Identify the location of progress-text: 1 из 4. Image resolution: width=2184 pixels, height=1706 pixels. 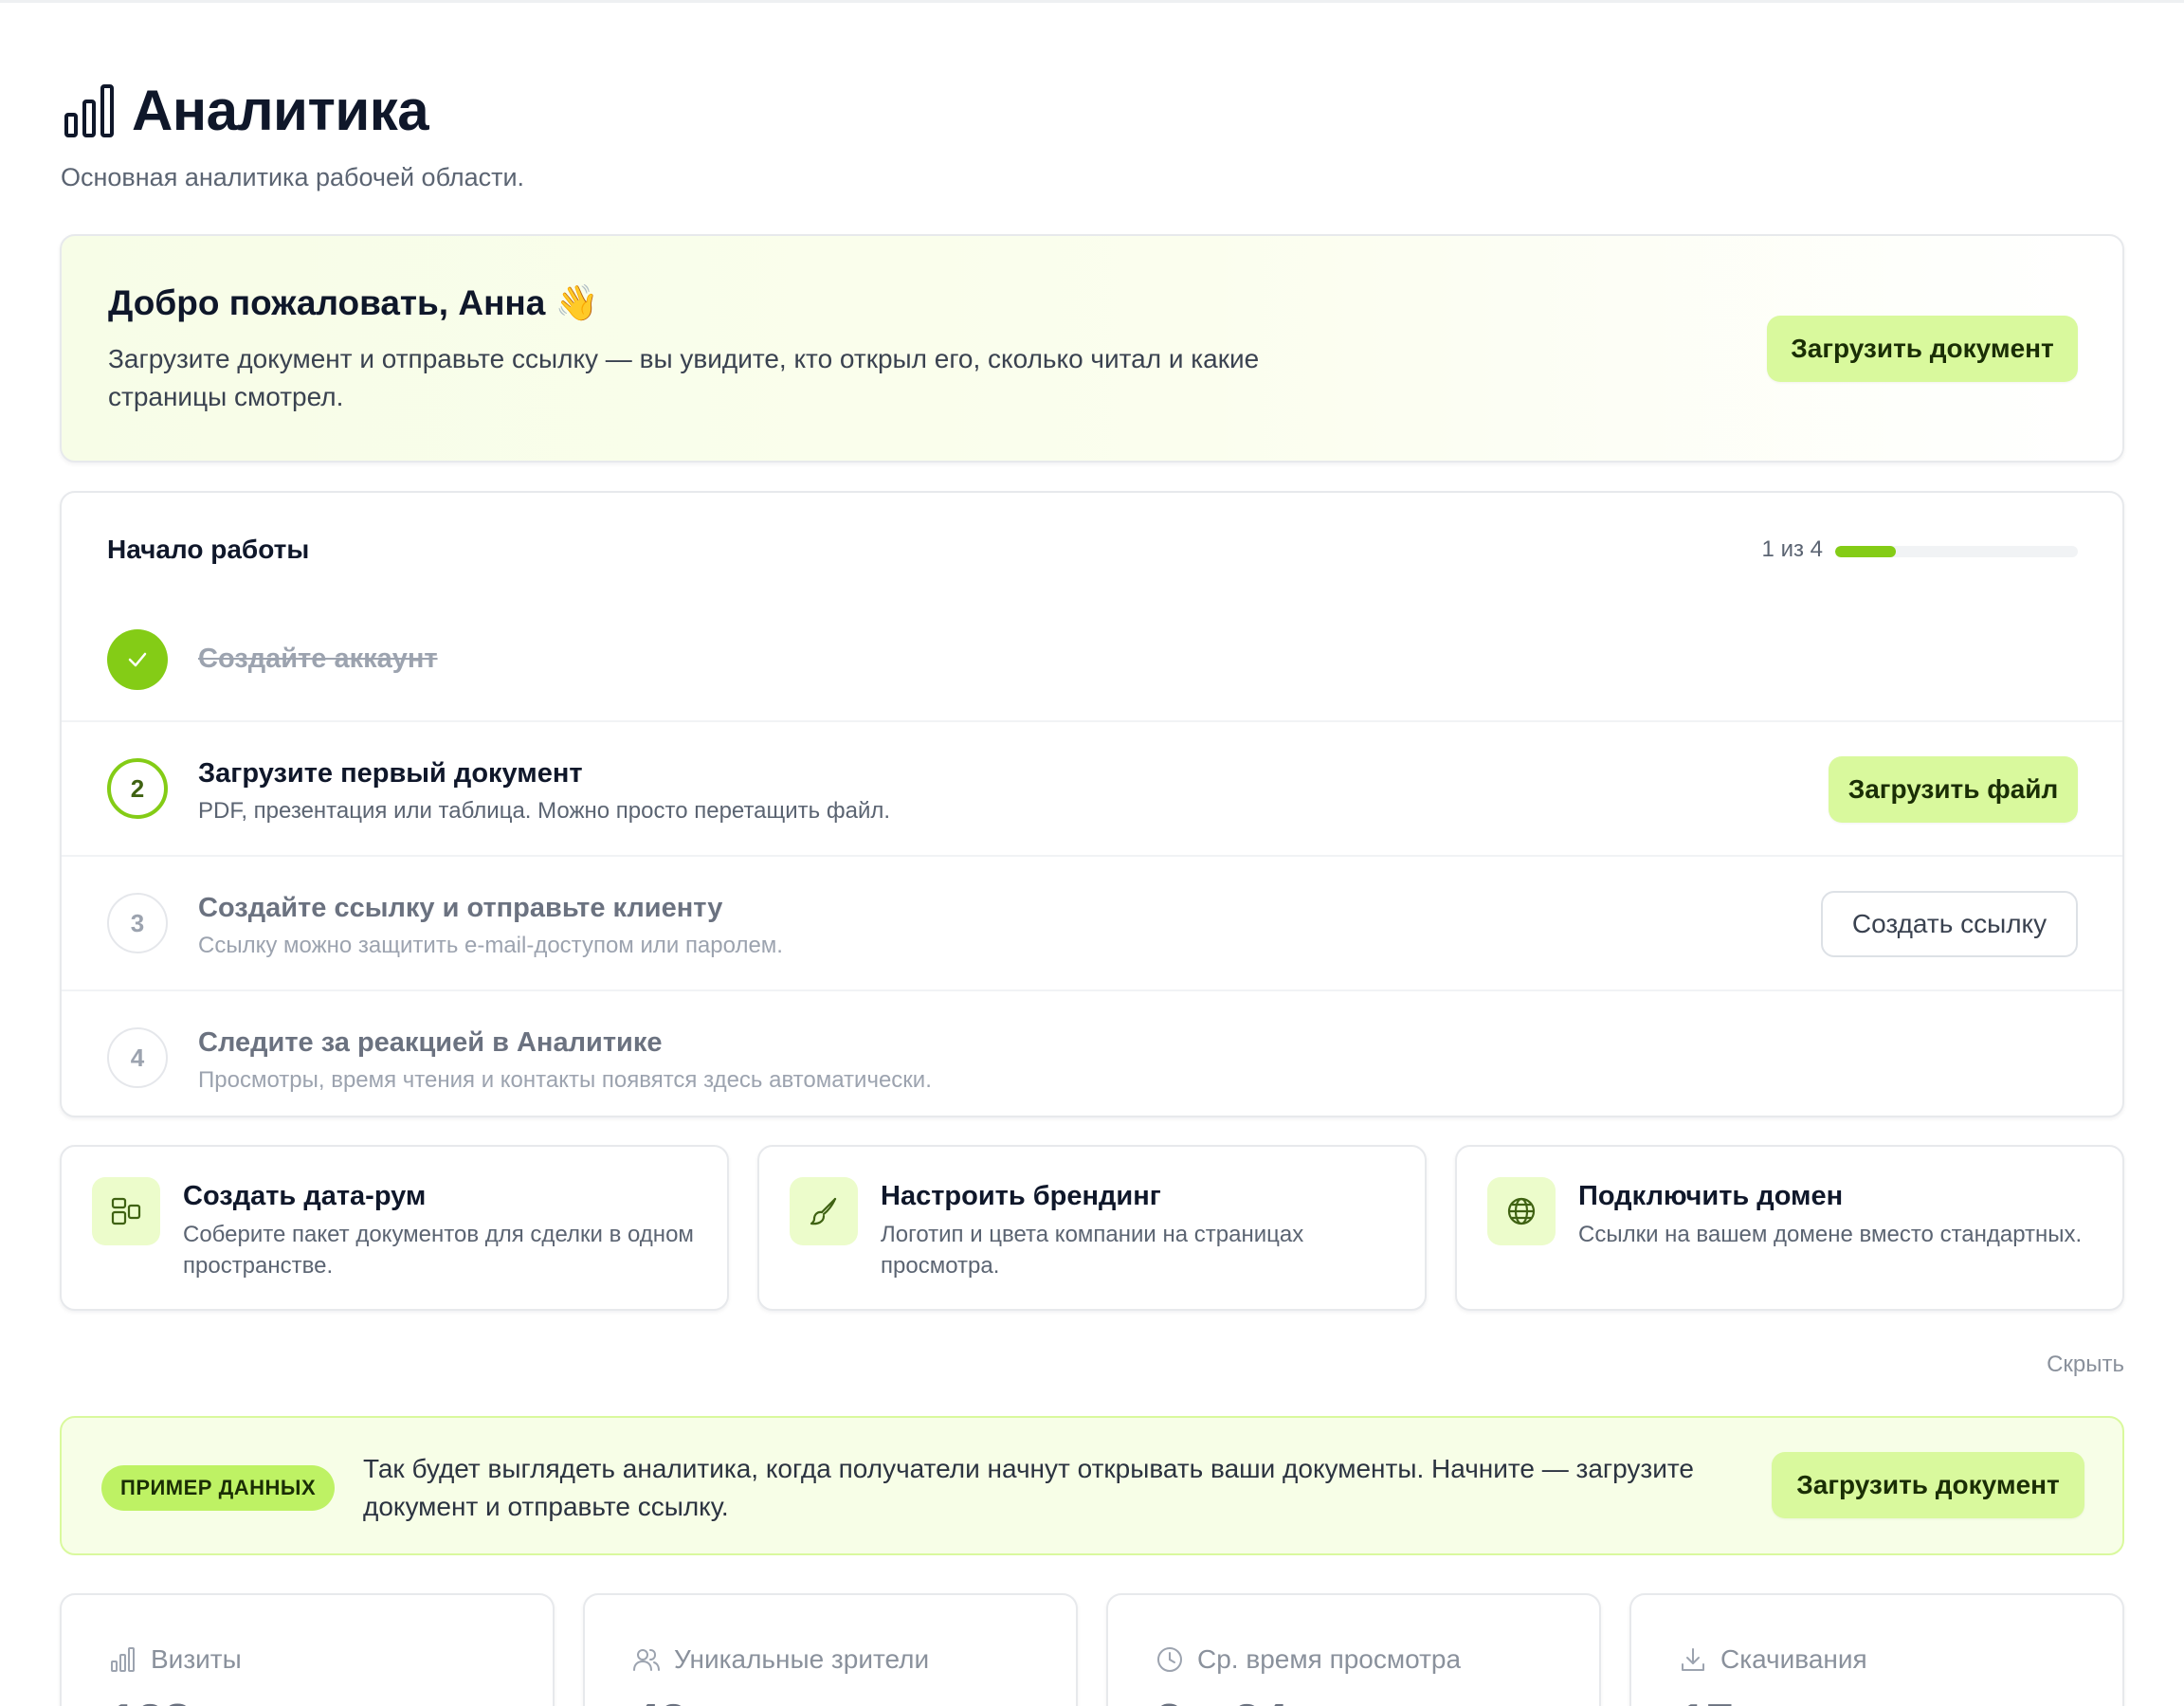
(1792, 549).